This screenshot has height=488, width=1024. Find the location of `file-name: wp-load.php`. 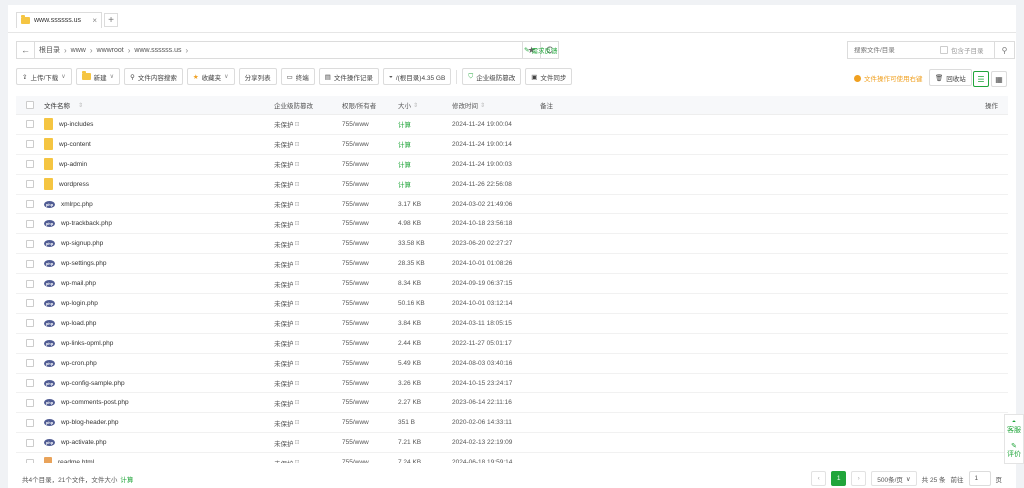

file-name: wp-load.php is located at coordinates (78, 323).